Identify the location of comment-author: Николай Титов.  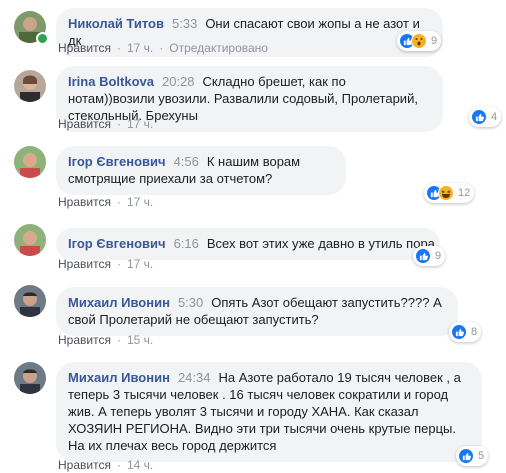
(116, 23).